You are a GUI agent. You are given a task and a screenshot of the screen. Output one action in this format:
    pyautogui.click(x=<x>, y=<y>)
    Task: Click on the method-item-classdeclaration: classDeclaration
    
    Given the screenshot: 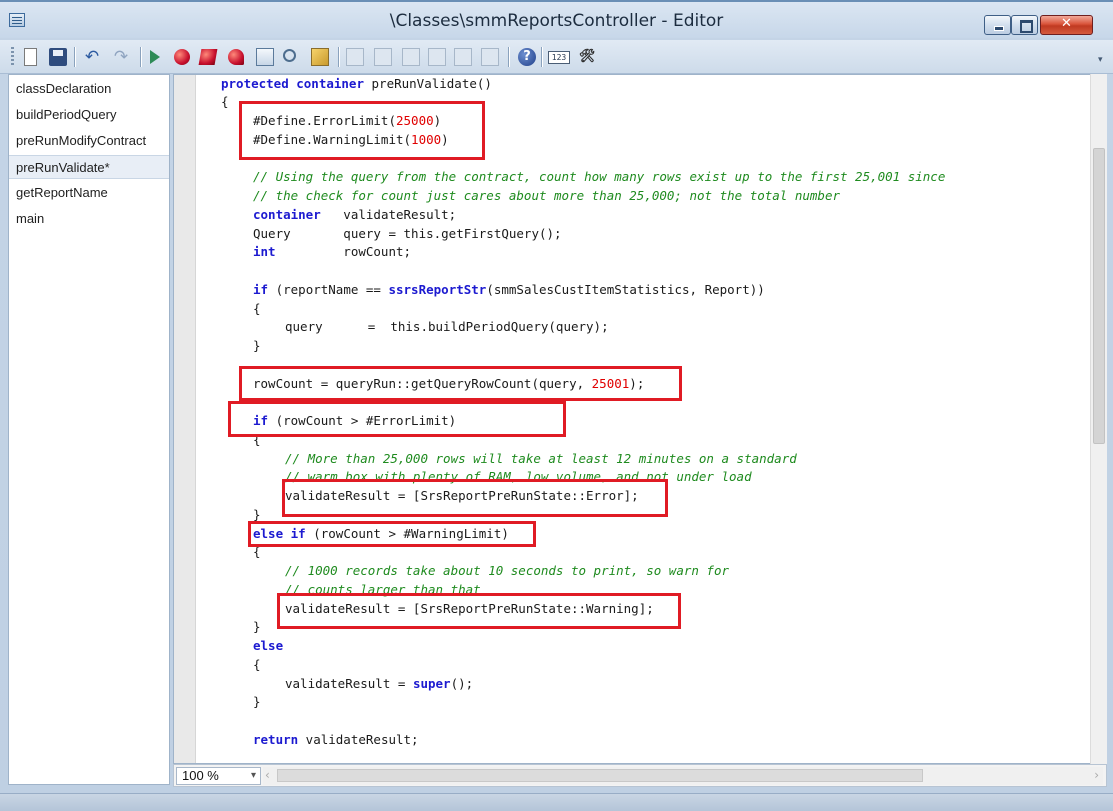 What is the action you would take?
    pyautogui.click(x=89, y=89)
    